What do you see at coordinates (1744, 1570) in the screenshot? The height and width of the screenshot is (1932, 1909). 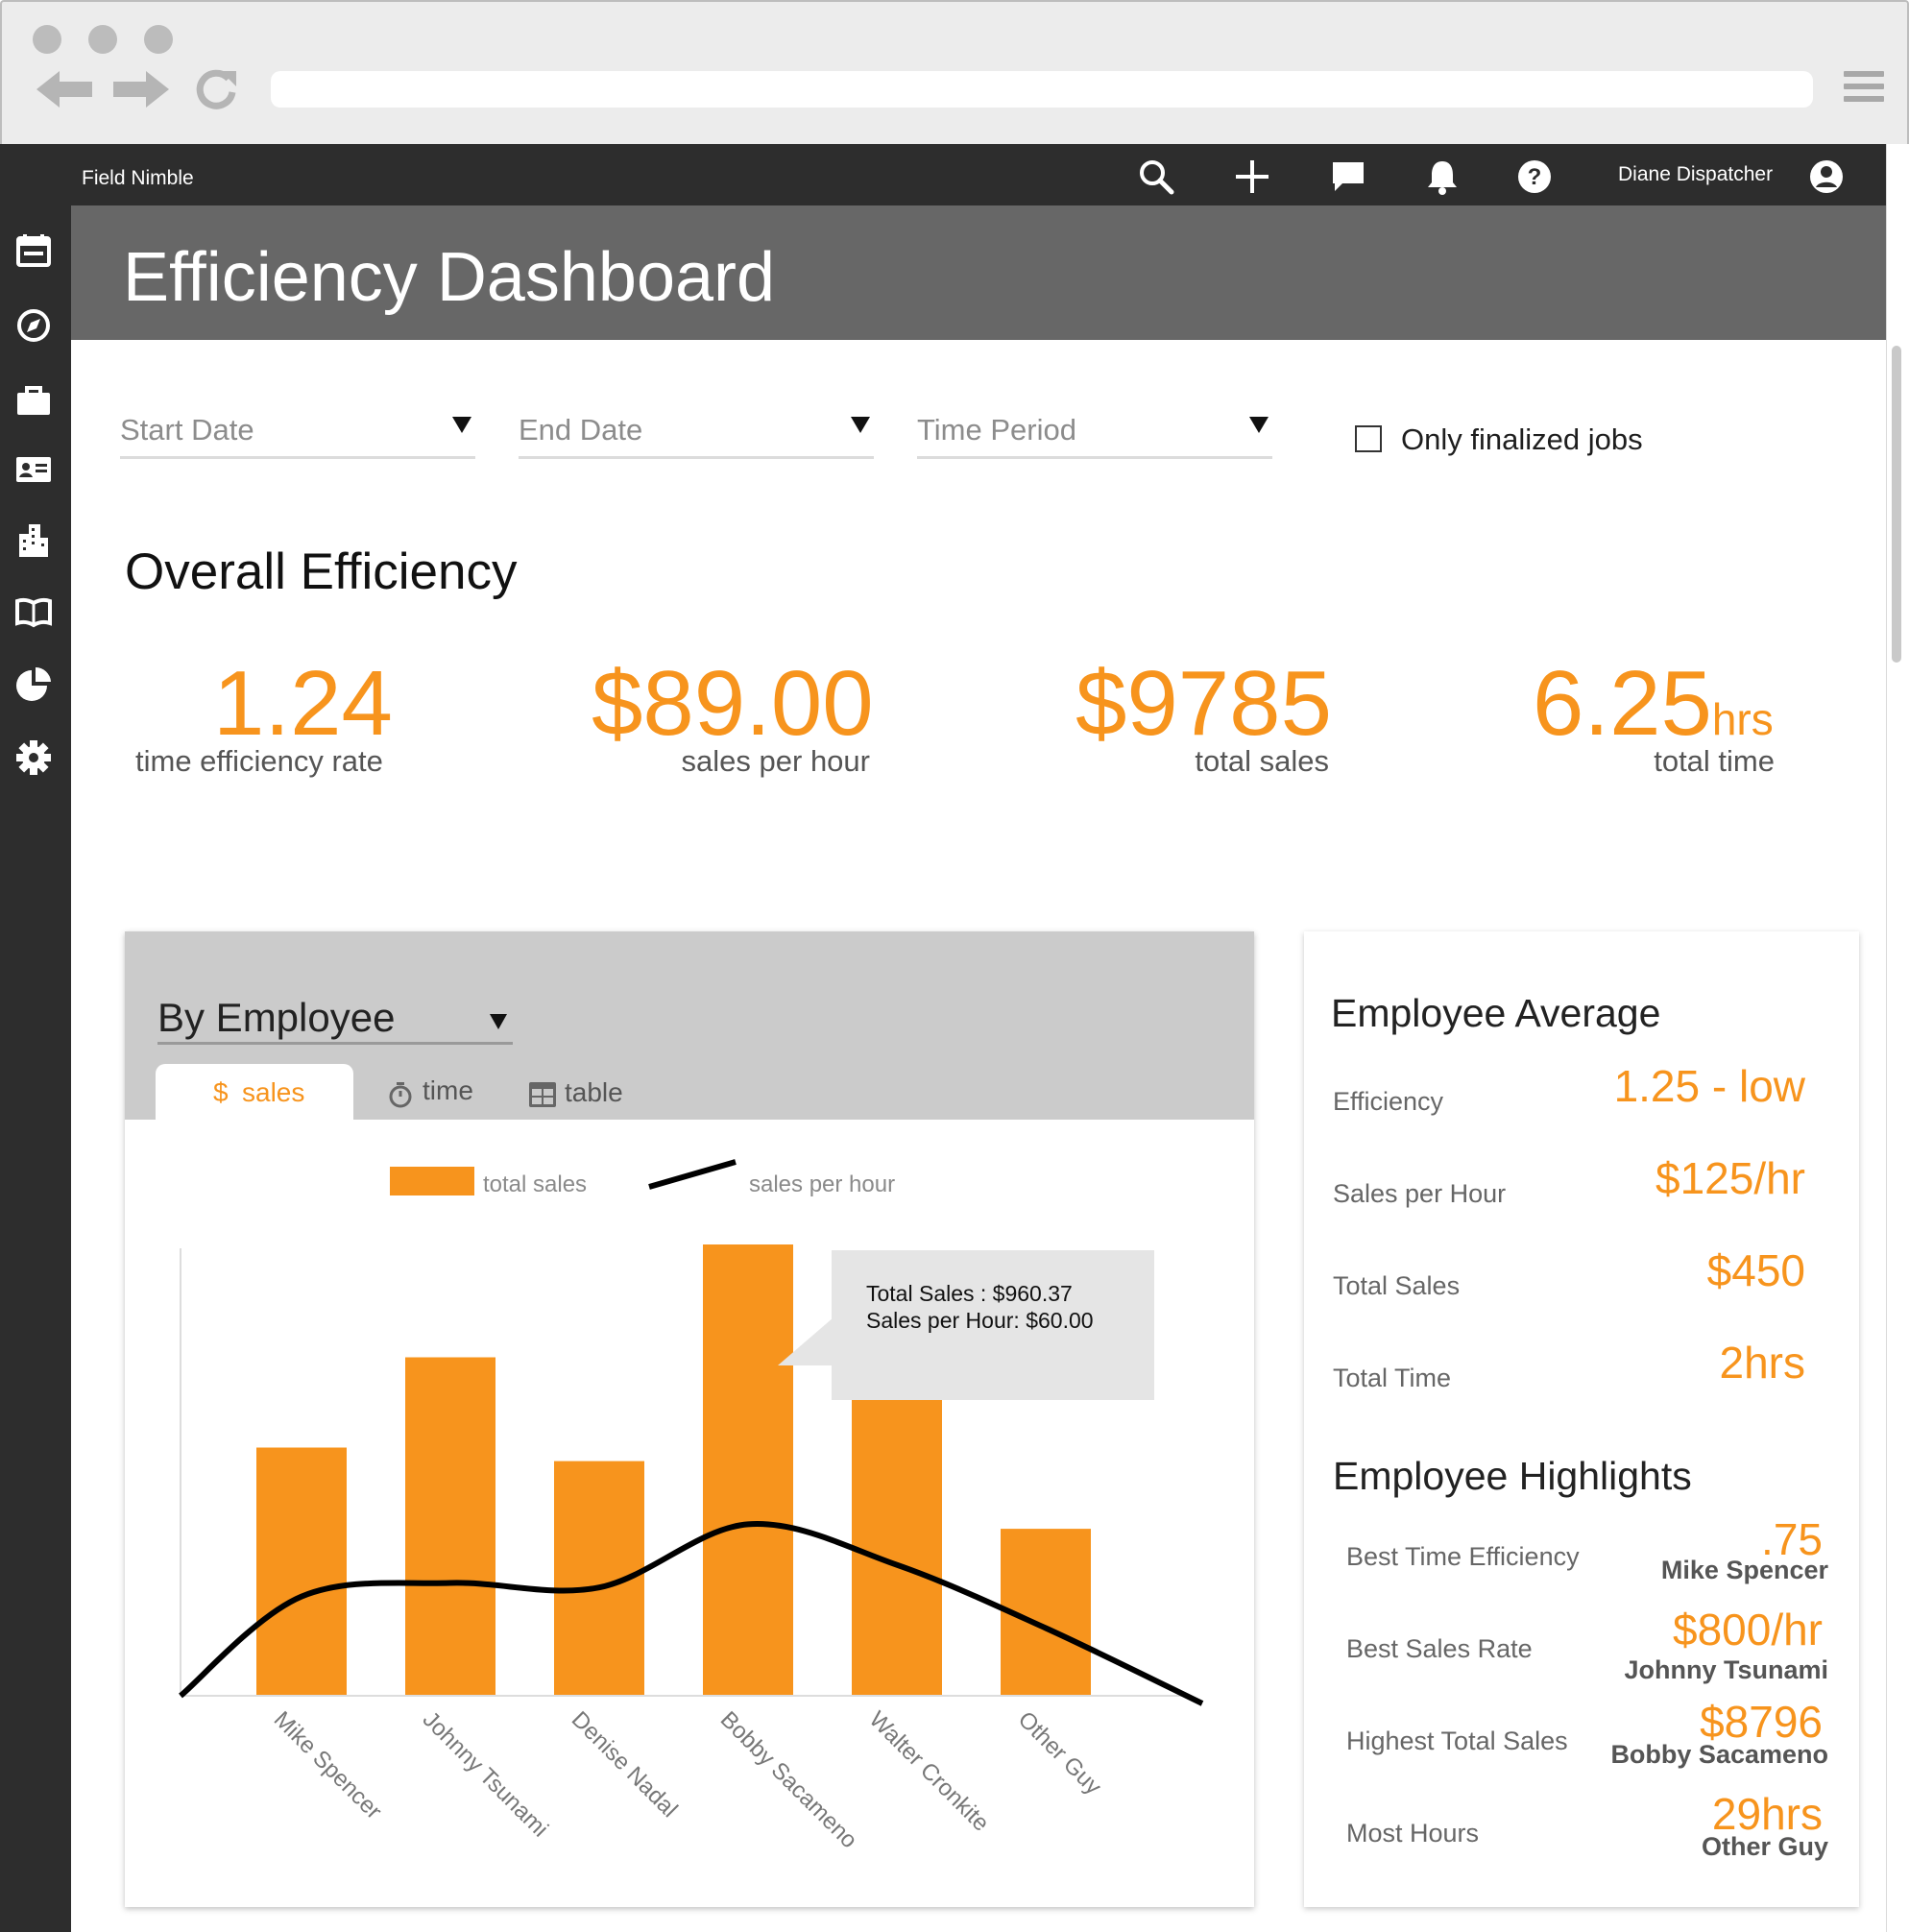 I see `highlight-employee-name: Mike Spencer` at bounding box center [1744, 1570].